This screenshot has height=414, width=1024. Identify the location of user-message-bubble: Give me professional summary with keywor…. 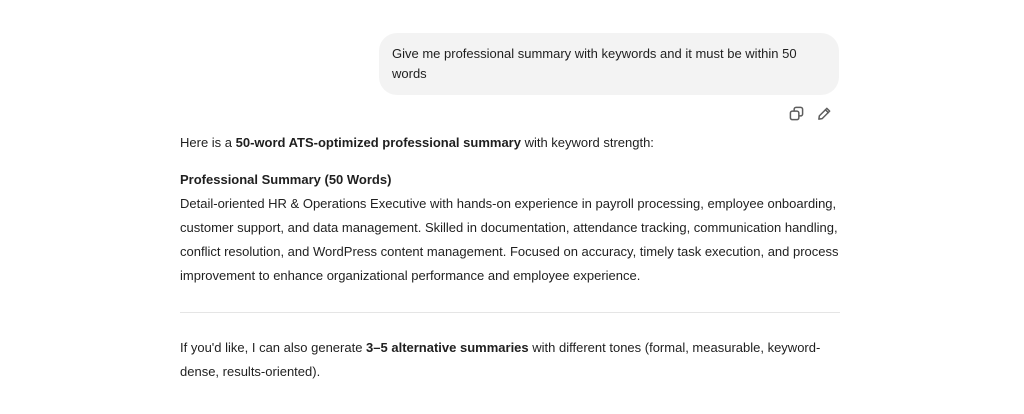
(609, 64).